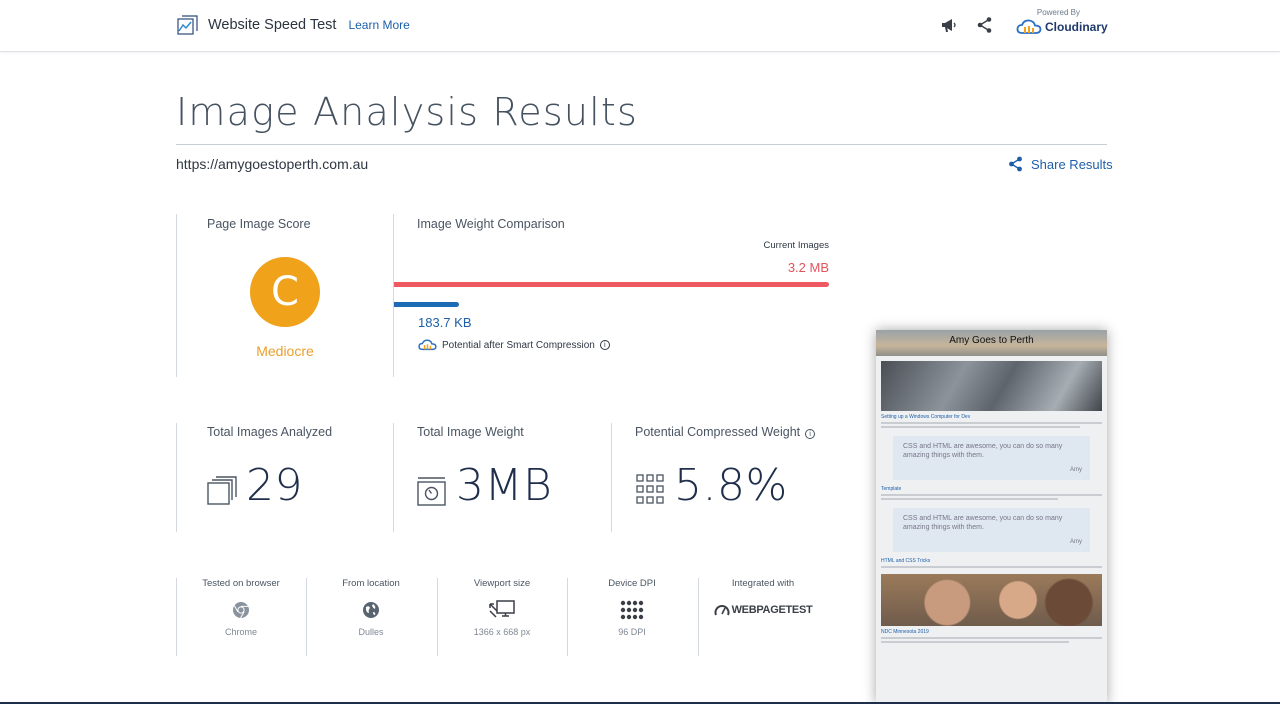 Image resolution: width=1280 pixels, height=704 pixels. What do you see at coordinates (470, 432) in the screenshot?
I see `total-weight-label: Total Image Weight` at bounding box center [470, 432].